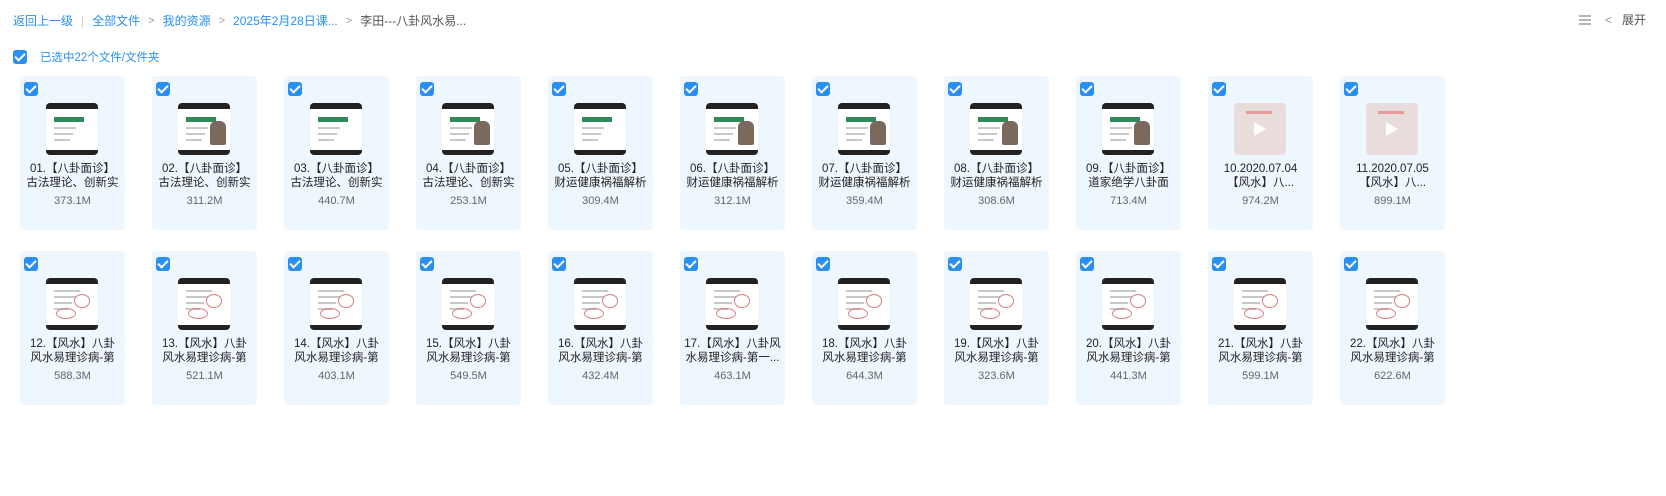 The height and width of the screenshot is (496, 1666). I want to click on chevron-right-icon: >, so click(349, 20).